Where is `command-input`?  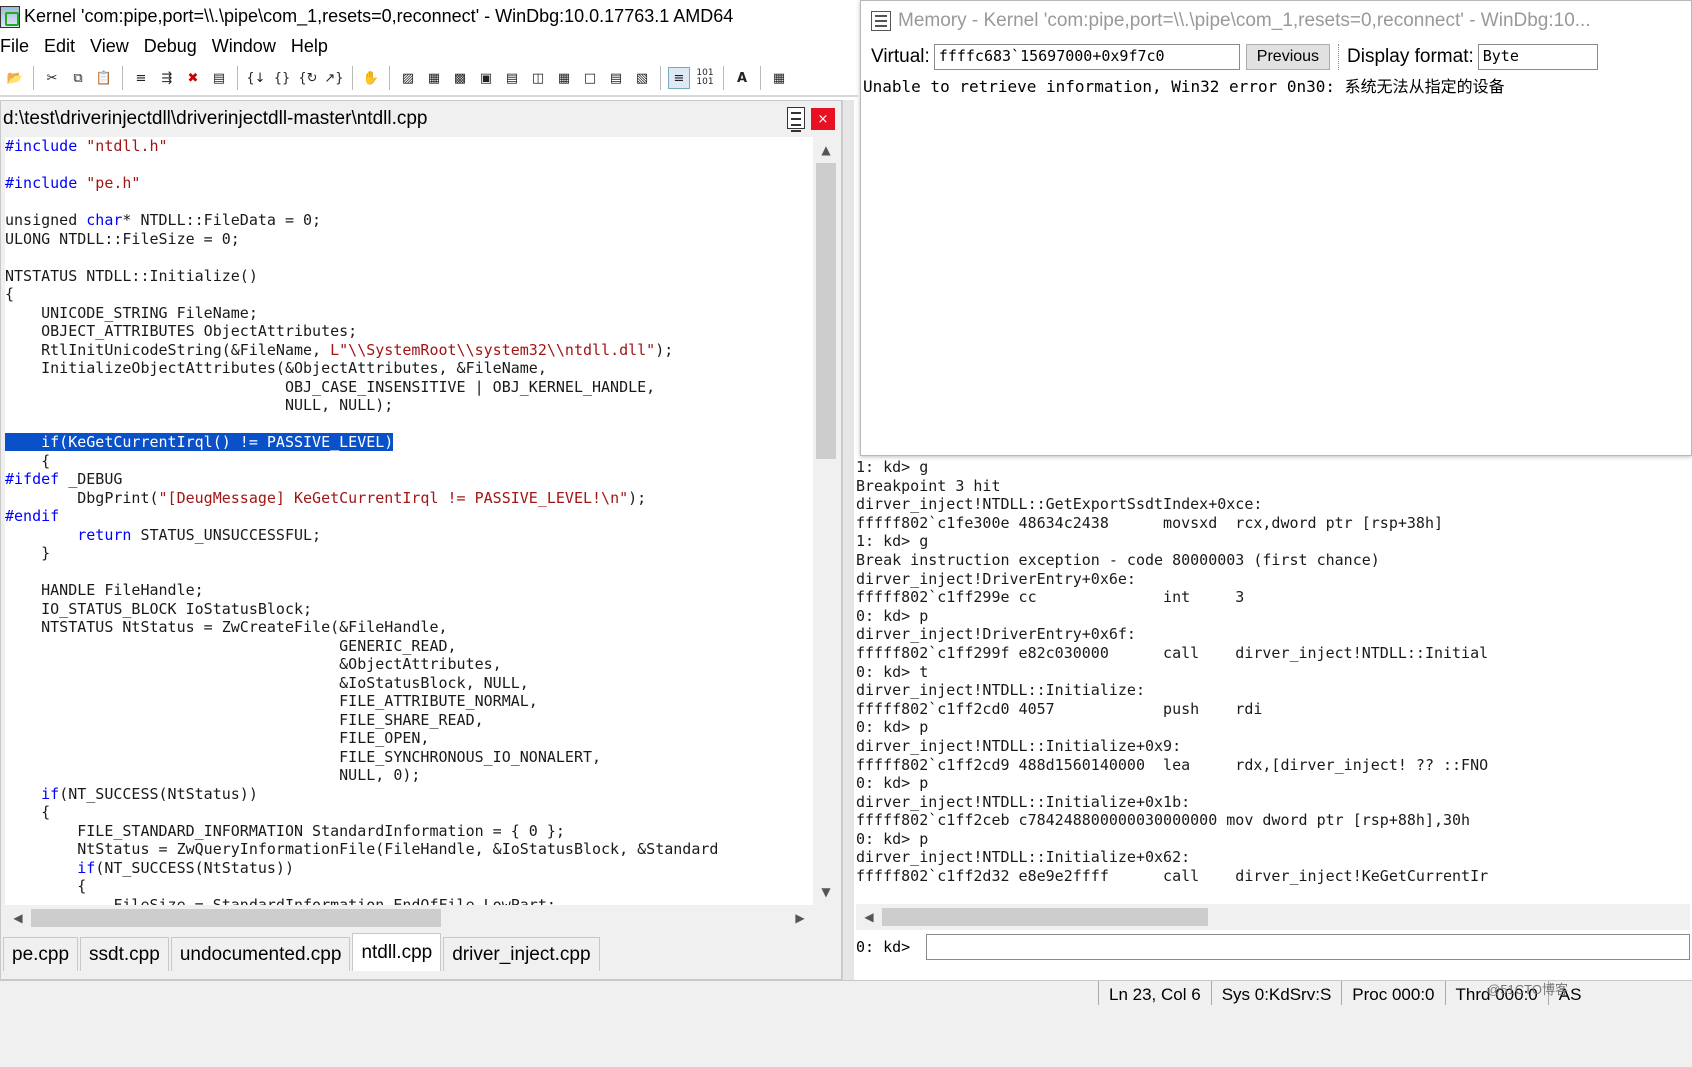 command-input is located at coordinates (1308, 947).